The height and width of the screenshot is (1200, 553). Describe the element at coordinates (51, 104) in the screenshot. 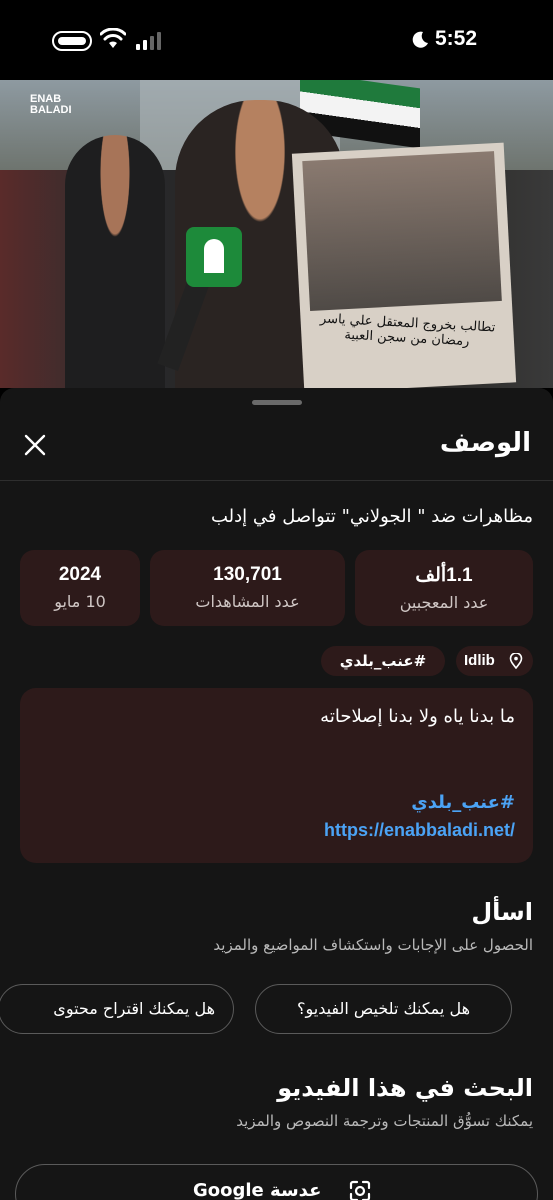

I see `watermark-logo: ENAB BALADI` at that location.